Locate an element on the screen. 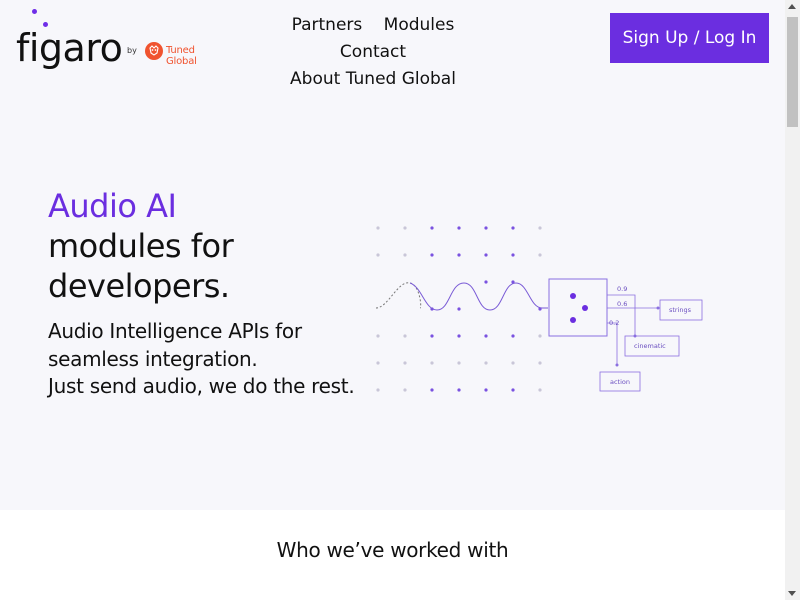  label-cinematic: cinematic is located at coordinates (650, 346).